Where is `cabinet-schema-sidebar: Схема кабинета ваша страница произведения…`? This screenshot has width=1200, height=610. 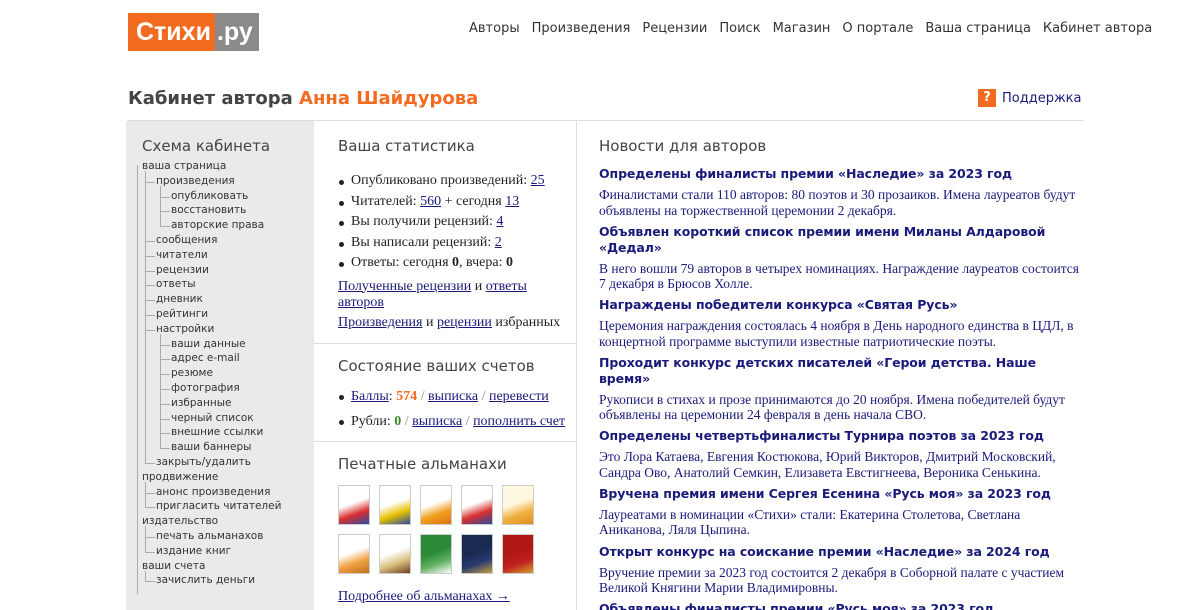
cabinet-schema-sidebar: Схема кабинета ваша страница произведения… is located at coordinates (220, 365).